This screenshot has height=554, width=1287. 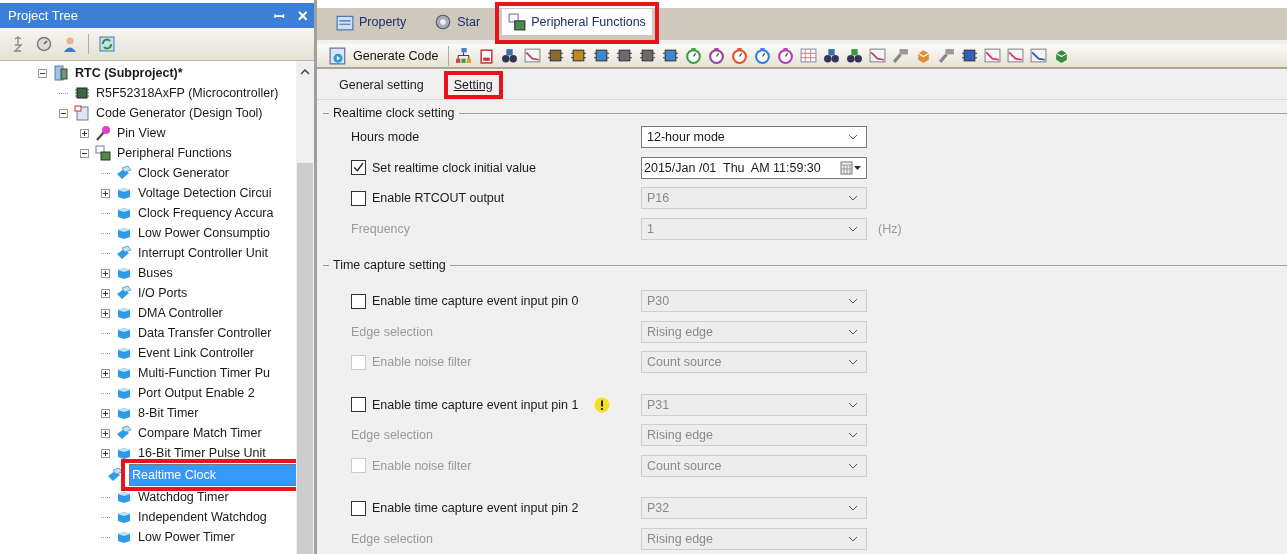 What do you see at coordinates (473, 85) in the screenshot?
I see `tab: Setting` at bounding box center [473, 85].